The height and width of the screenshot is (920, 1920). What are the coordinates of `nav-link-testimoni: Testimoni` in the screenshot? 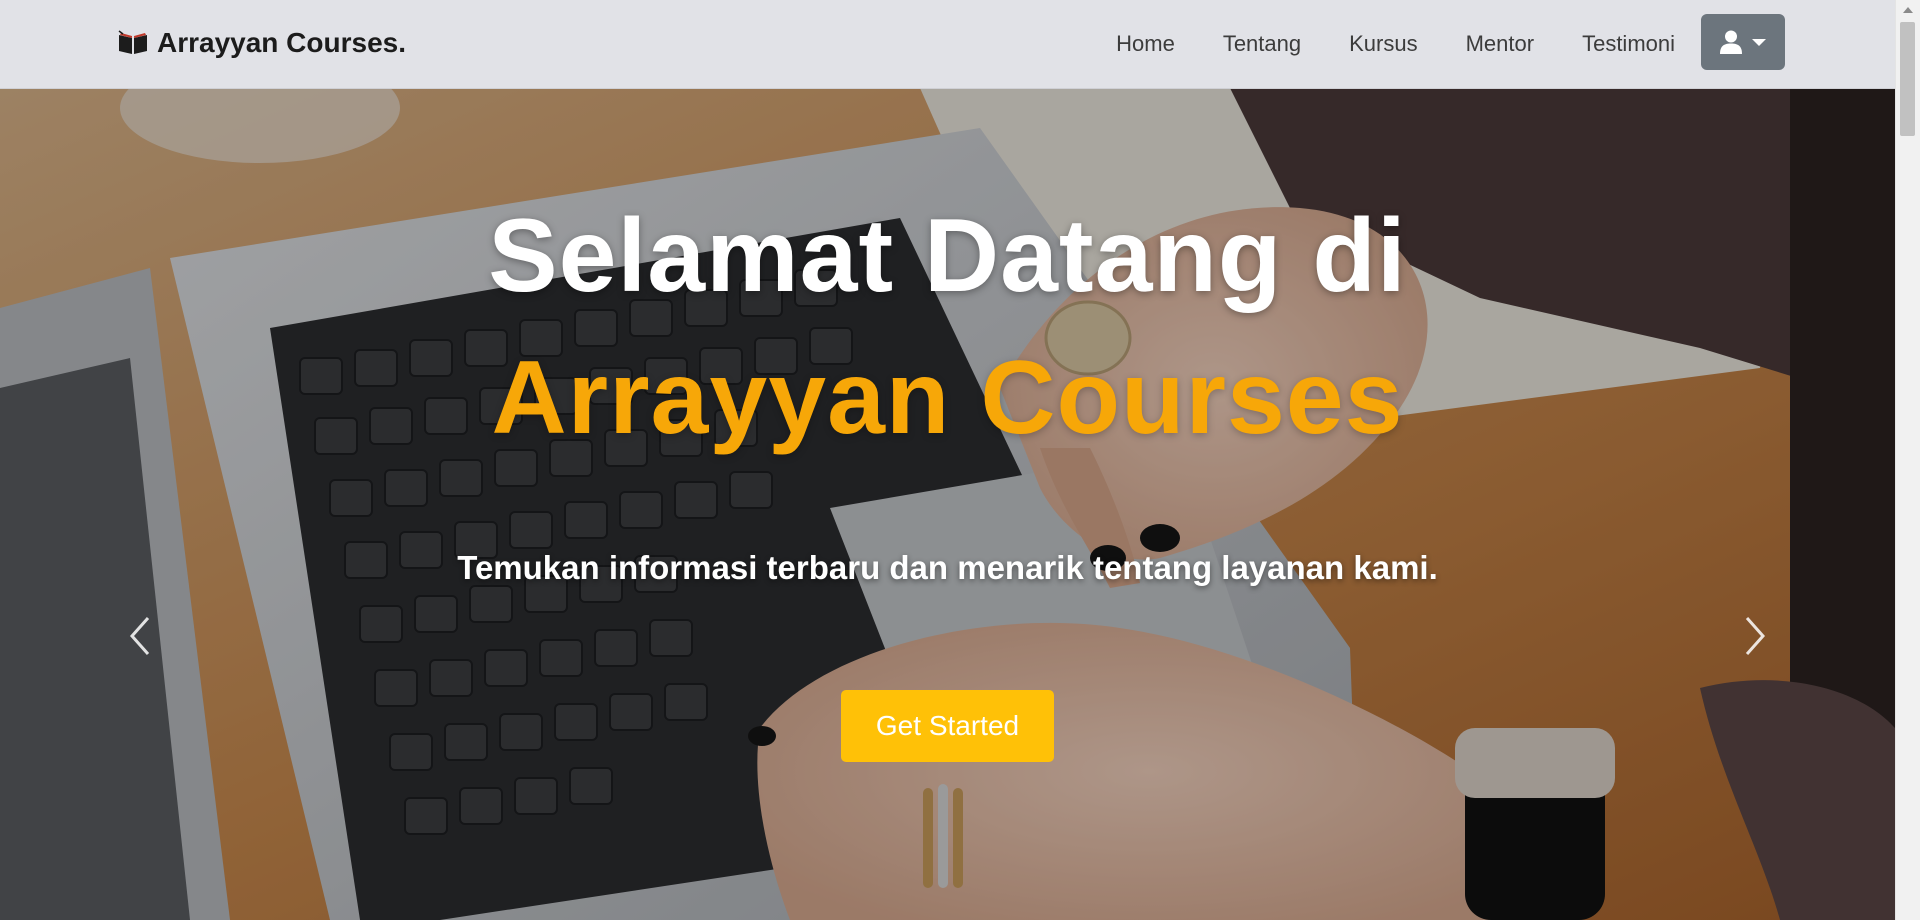 It's located at (1628, 44).